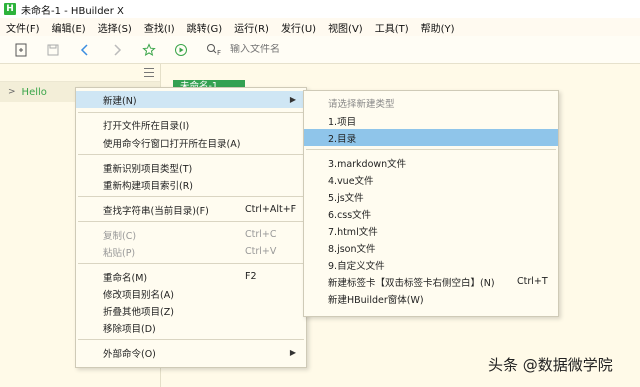  Describe the element at coordinates (10, 9) in the screenshot. I see `hbuilder-logo-icon: H` at that location.